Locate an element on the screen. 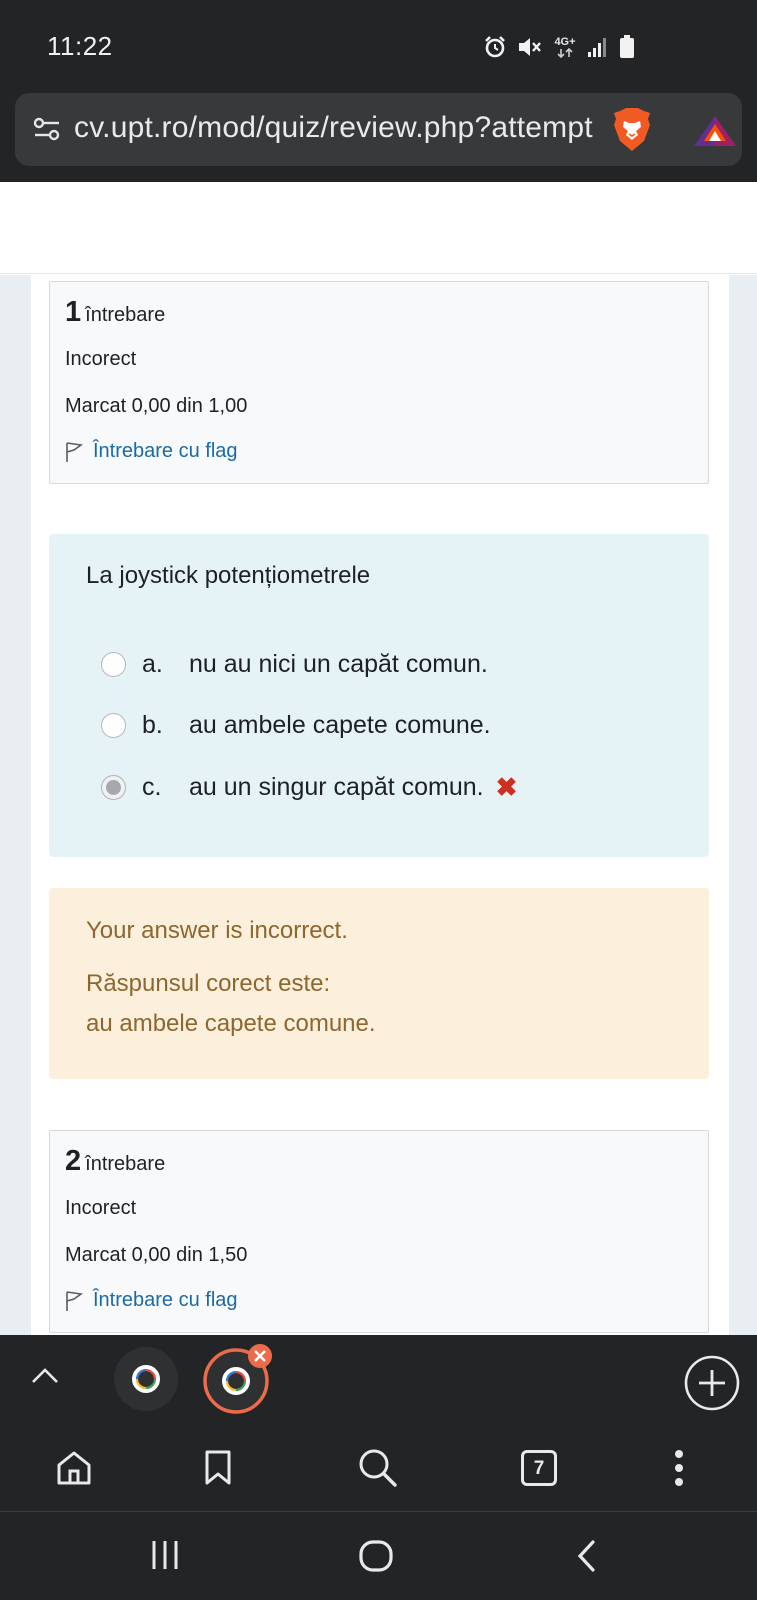 The height and width of the screenshot is (1600, 757). answer-letter-b: b. is located at coordinates (152, 725).